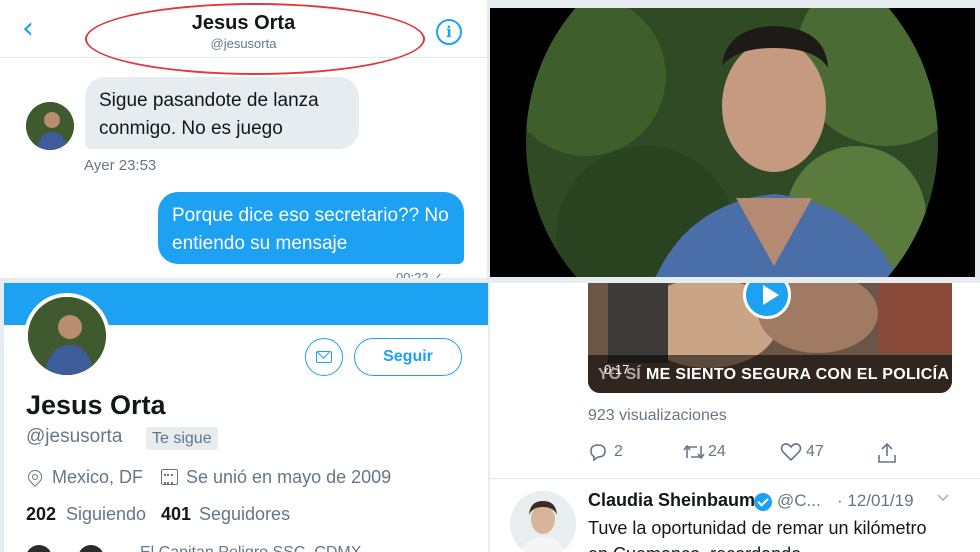  What do you see at coordinates (798, 374) in the screenshot?
I see `video-caption-text: ME SIENTO SEGURA CON EL POLICÍA` at bounding box center [798, 374].